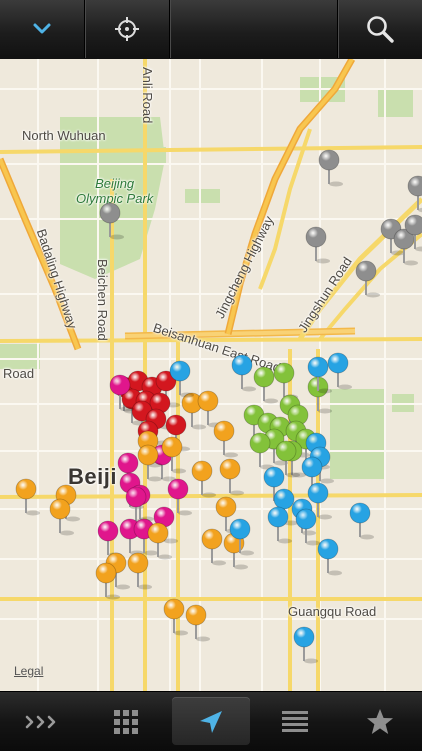  I want to click on search-icon, so click(380, 29).